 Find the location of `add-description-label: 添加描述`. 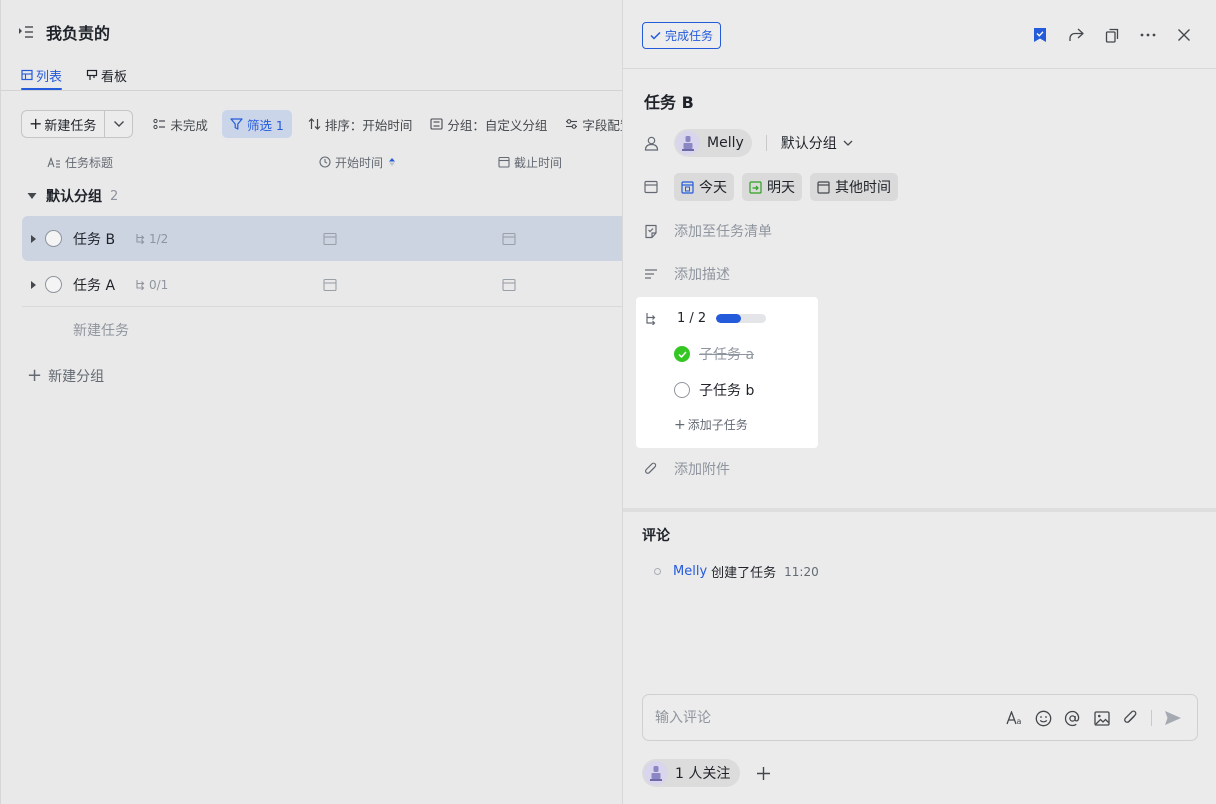

add-description-label: 添加描述 is located at coordinates (702, 275).